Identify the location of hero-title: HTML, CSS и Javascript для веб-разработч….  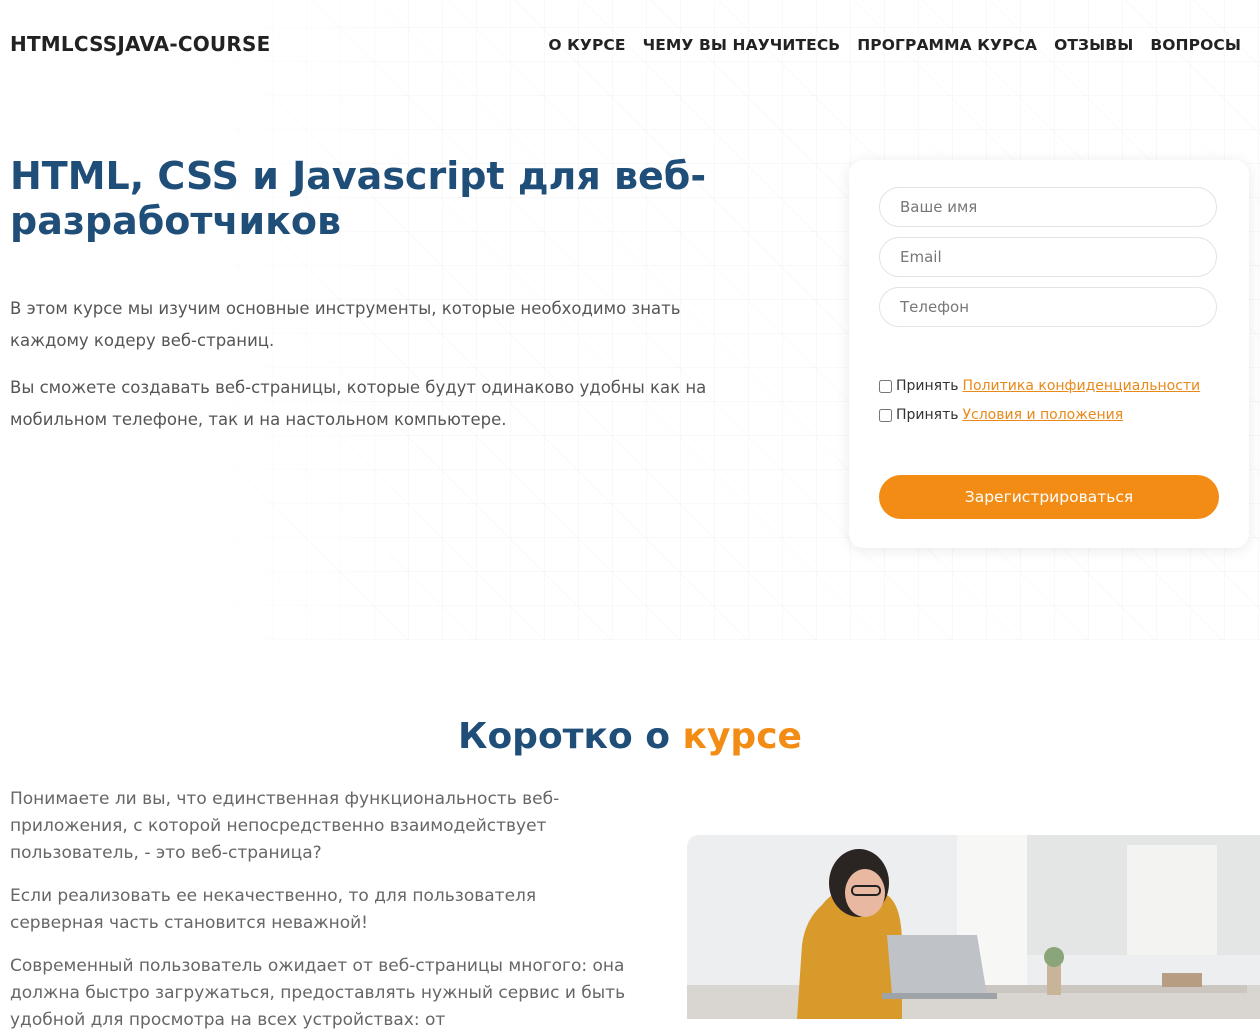
(358, 198).